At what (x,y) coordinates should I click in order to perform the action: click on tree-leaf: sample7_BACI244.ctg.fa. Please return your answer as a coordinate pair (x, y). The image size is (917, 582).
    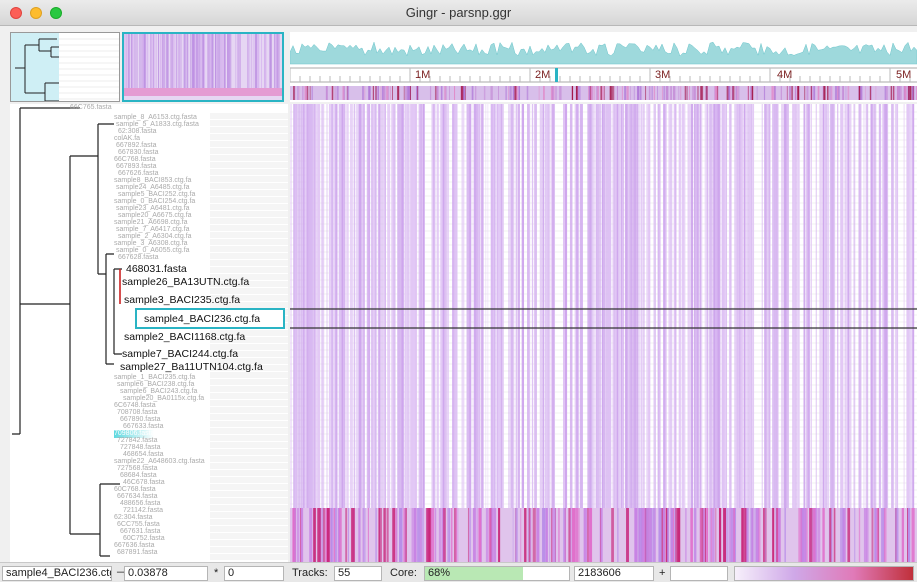
    Looking at the image, I should click on (180, 354).